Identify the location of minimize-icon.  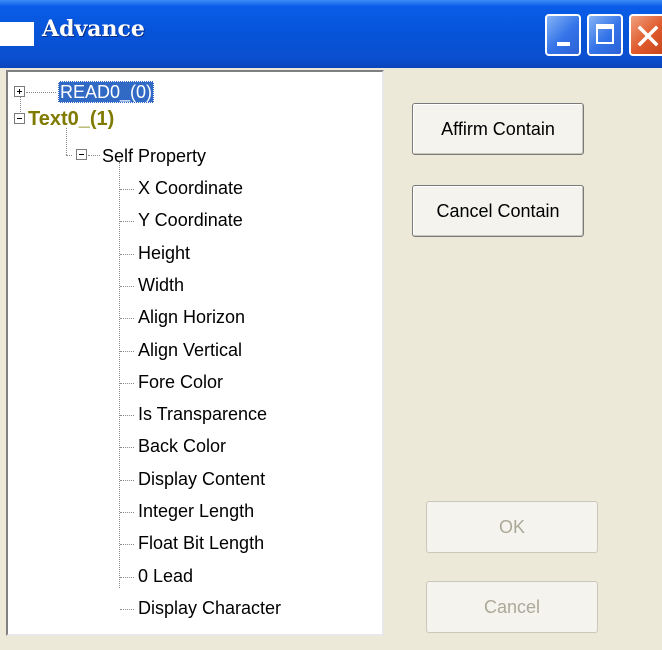
(563, 44).